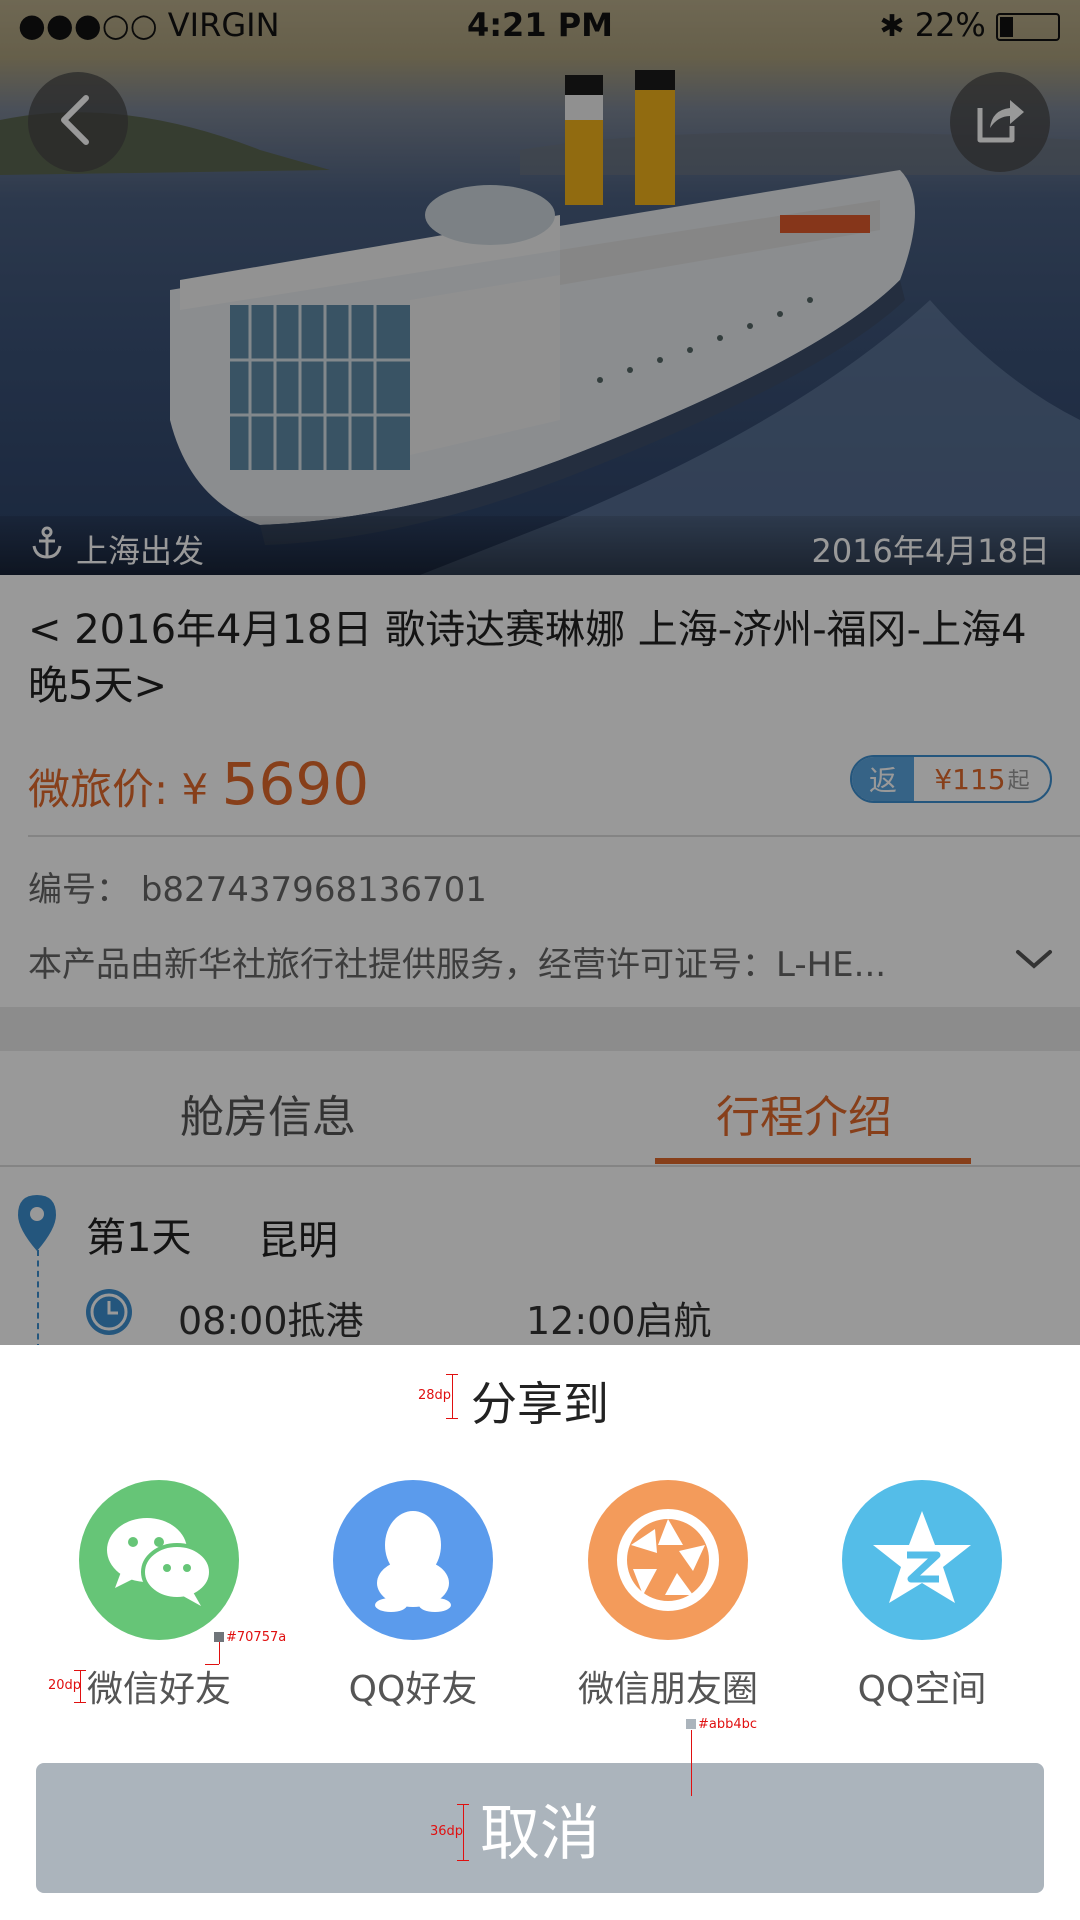 This screenshot has height=1920, width=1080. Describe the element at coordinates (158, 1689) in the screenshot. I see `share-wechat-label: 微信好友` at that location.